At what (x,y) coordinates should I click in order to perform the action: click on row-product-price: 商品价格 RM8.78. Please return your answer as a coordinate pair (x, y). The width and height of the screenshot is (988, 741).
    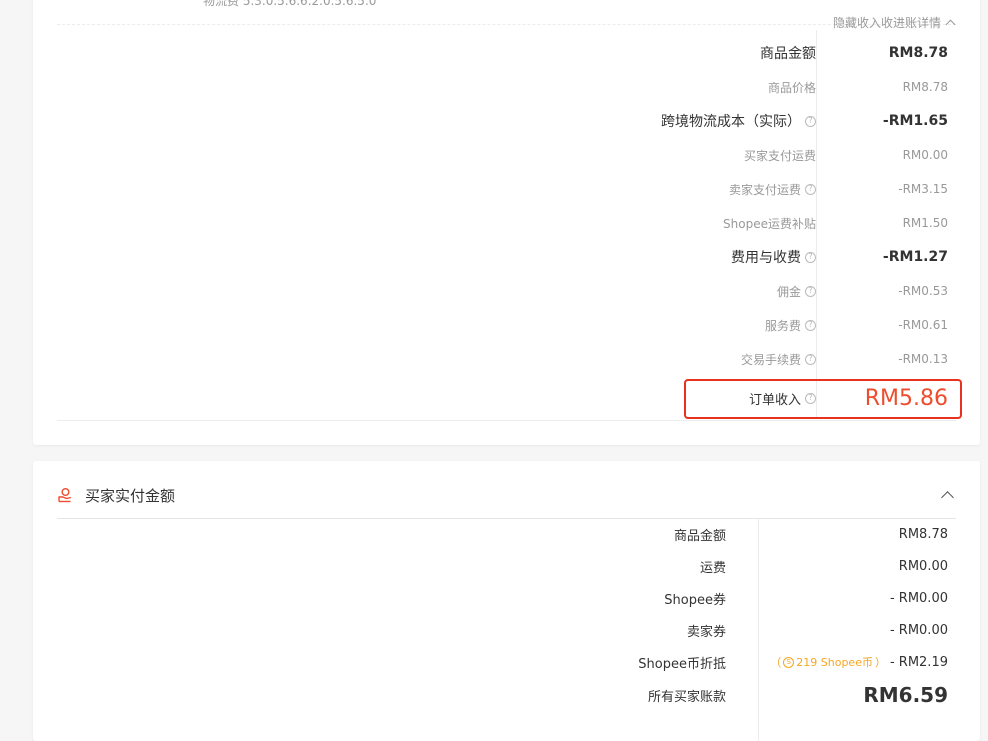
    Looking at the image, I should click on (506, 87).